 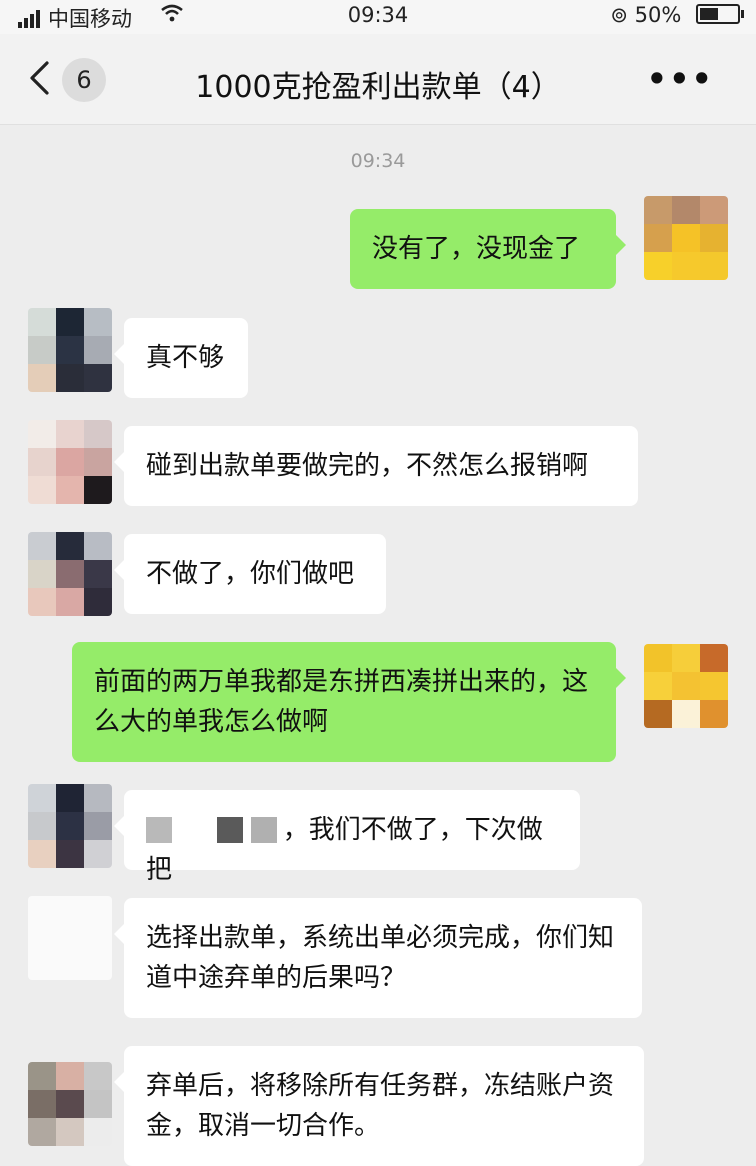 What do you see at coordinates (341, 702) in the screenshot?
I see `message-text: 前面的两万单我都是东拼西凑拼出来的，这么大的单我怎么做啊` at bounding box center [341, 702].